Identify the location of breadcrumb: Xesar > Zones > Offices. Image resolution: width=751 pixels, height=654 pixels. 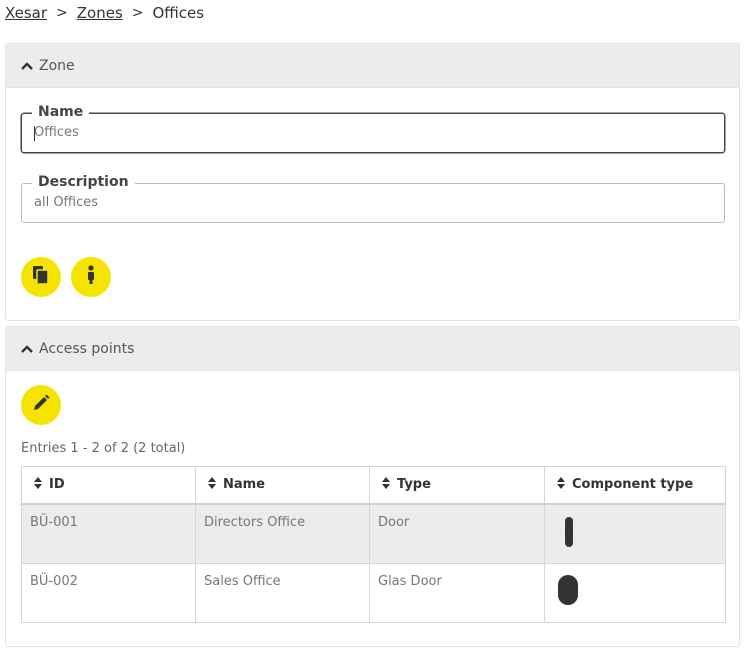
(104, 13).